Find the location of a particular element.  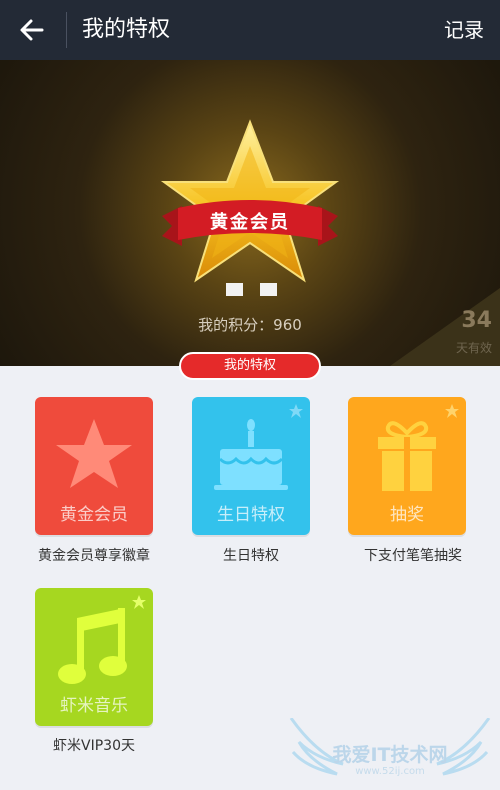

header-divider is located at coordinates (66, 30).